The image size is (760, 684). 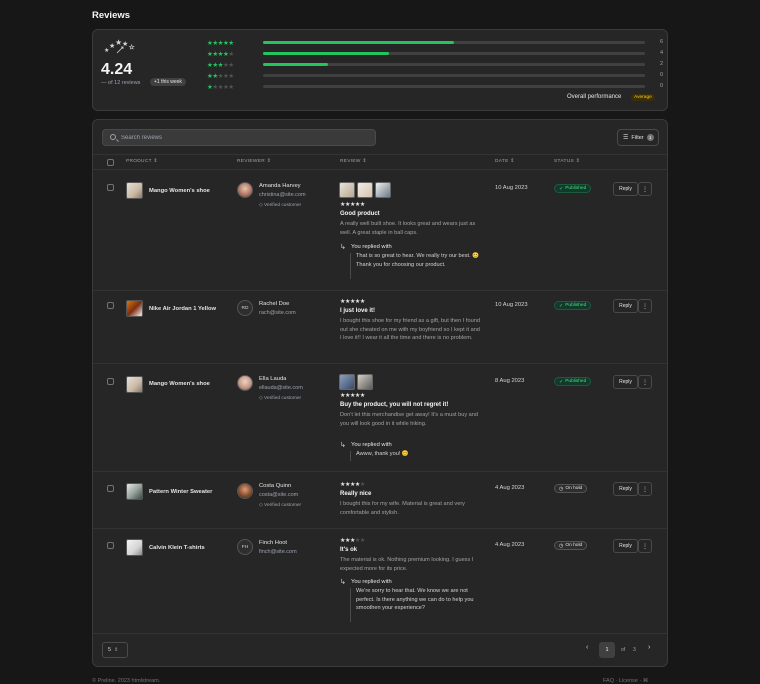 I want to click on reviewer-name: Costa Quinn, so click(x=275, y=486).